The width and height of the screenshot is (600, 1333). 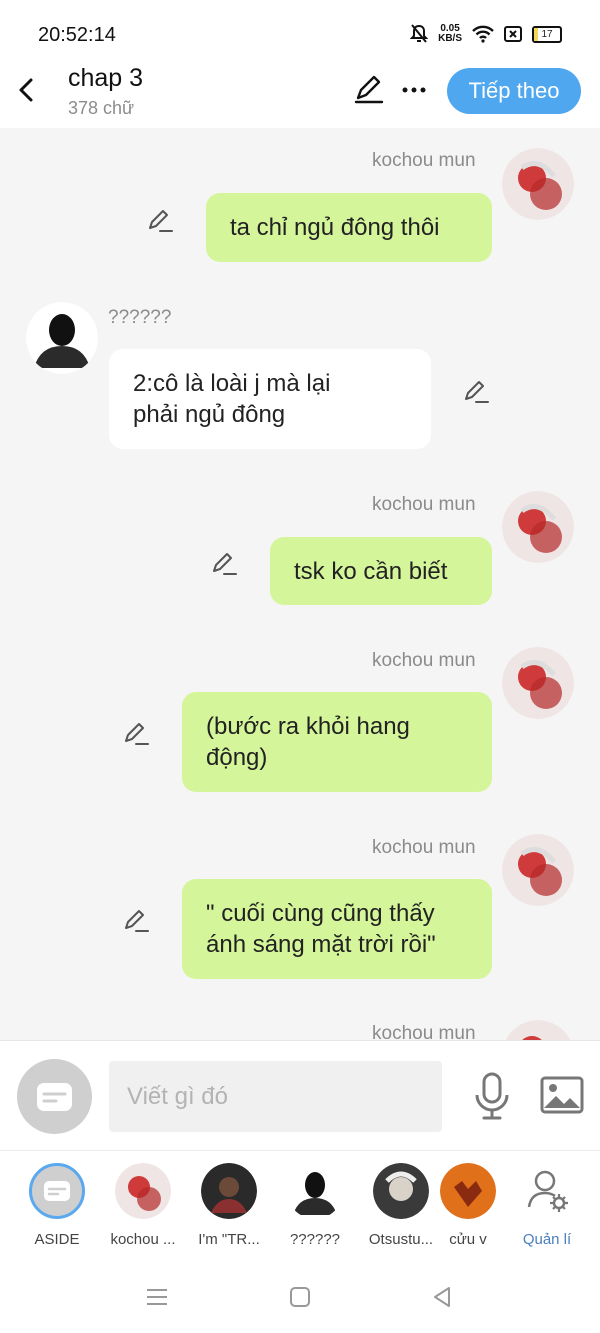 I want to click on system-nav-bar, so click(x=300, y=1296).